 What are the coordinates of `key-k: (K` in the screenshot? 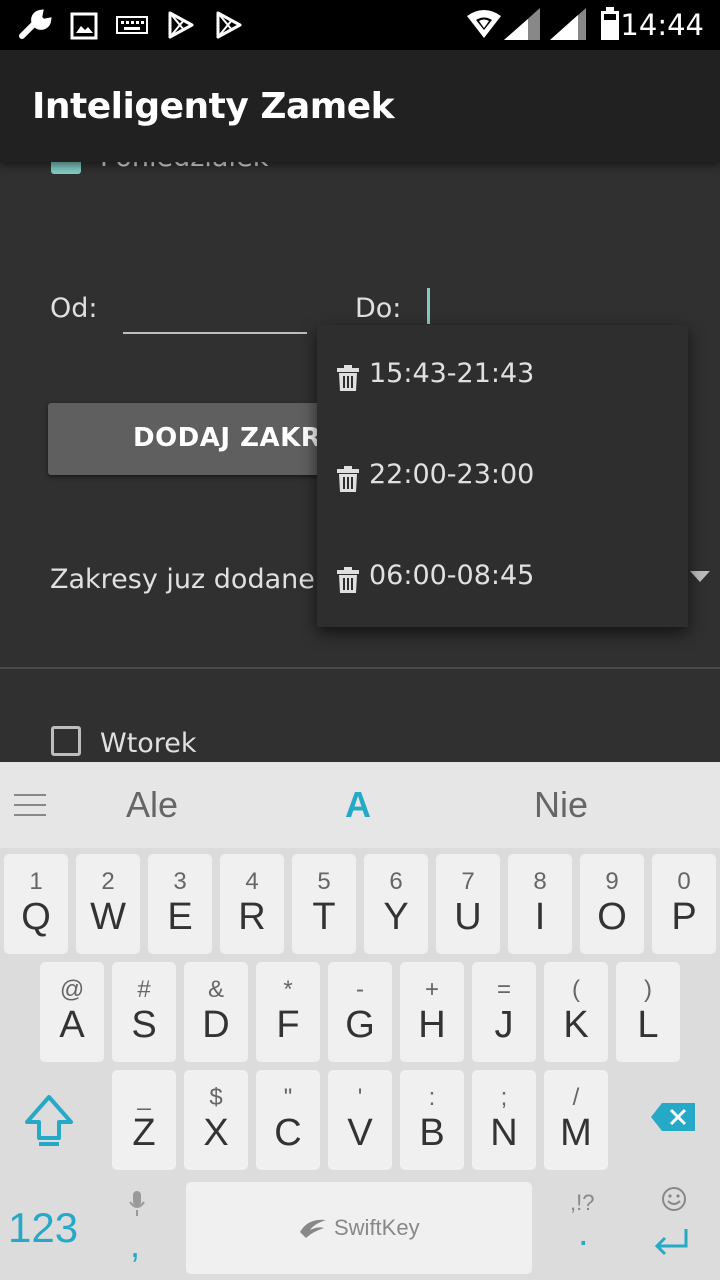 It's located at (576, 1012).